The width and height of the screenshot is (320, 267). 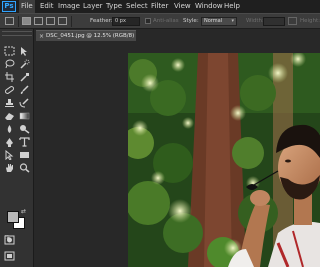 I want to click on rectangle-icon, so click(x=24, y=155).